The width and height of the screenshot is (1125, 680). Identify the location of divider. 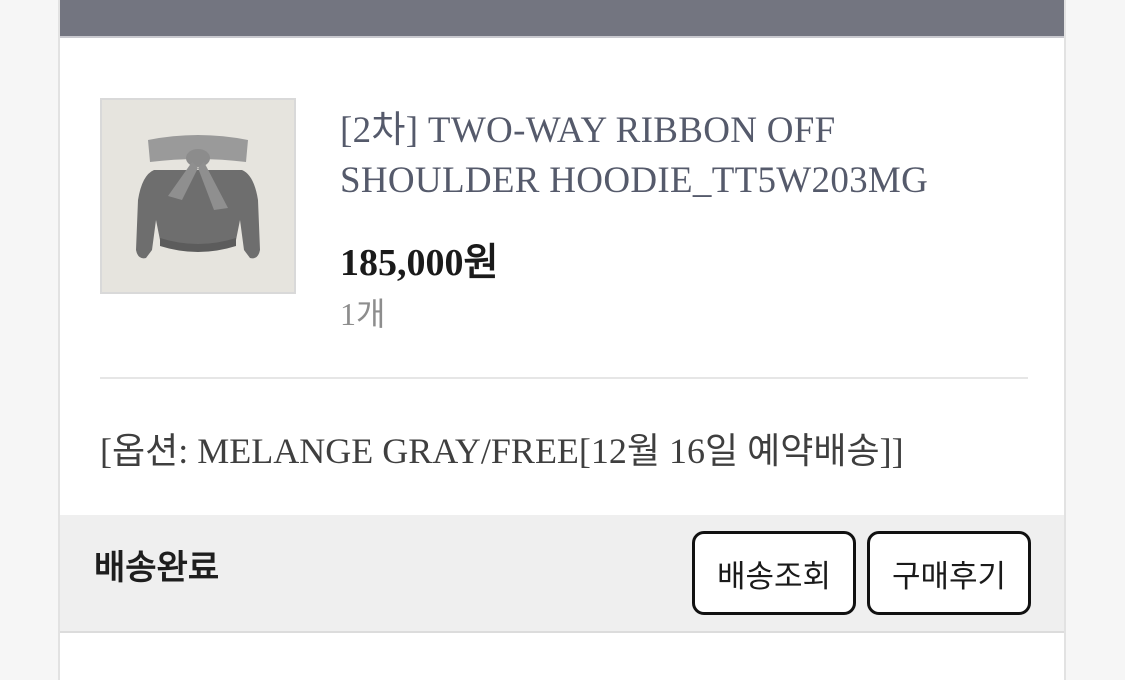
(564, 378).